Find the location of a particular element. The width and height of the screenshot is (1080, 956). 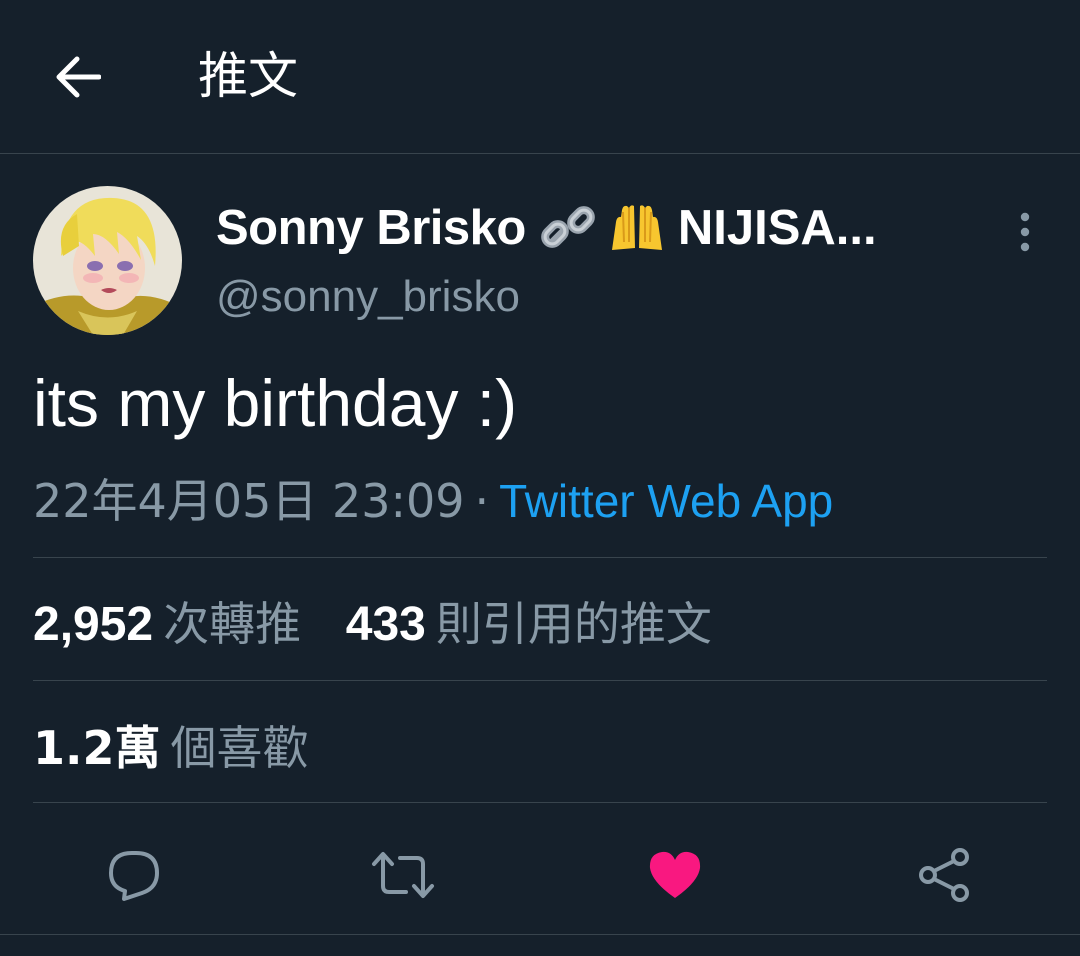

heart-filled-icon is located at coordinates (675, 874).